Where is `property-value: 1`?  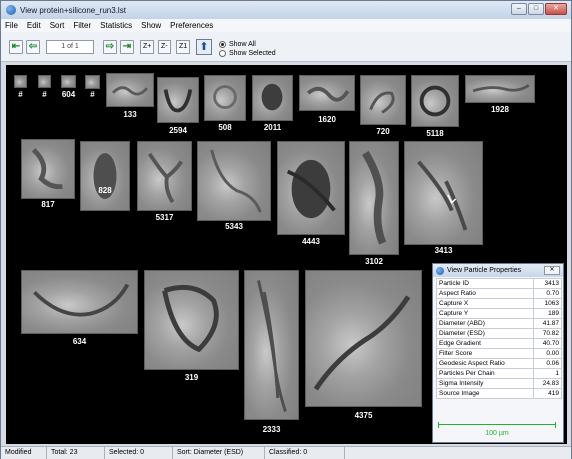
property-value: 1 is located at coordinates (547, 373).